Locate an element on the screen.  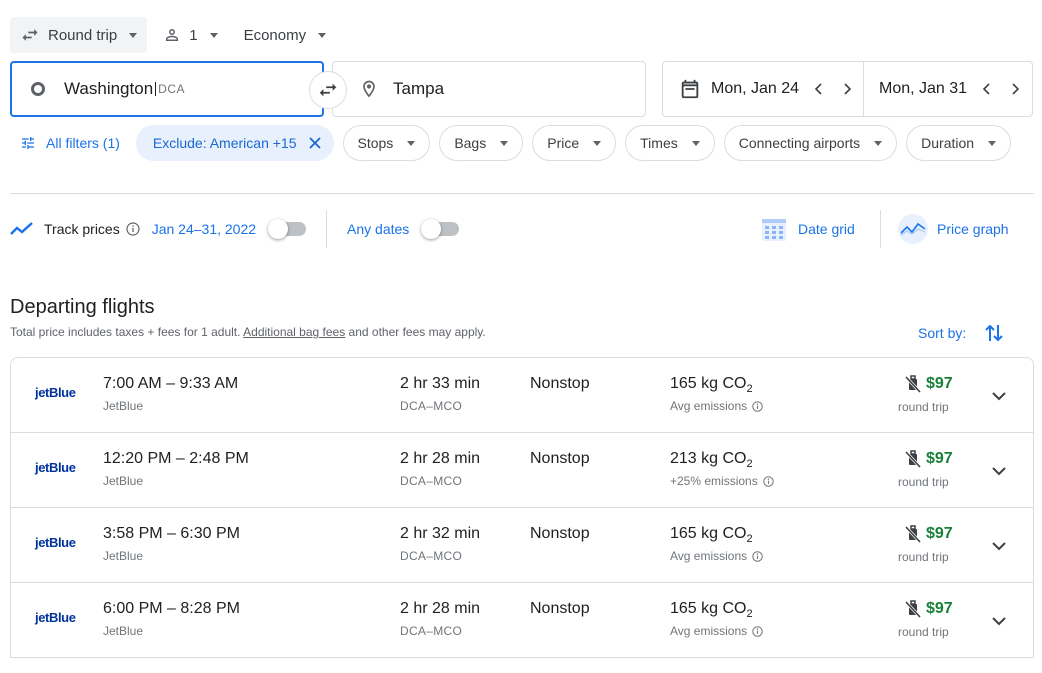
track-date-range: Jan 24–31, 2022 is located at coordinates (204, 229).